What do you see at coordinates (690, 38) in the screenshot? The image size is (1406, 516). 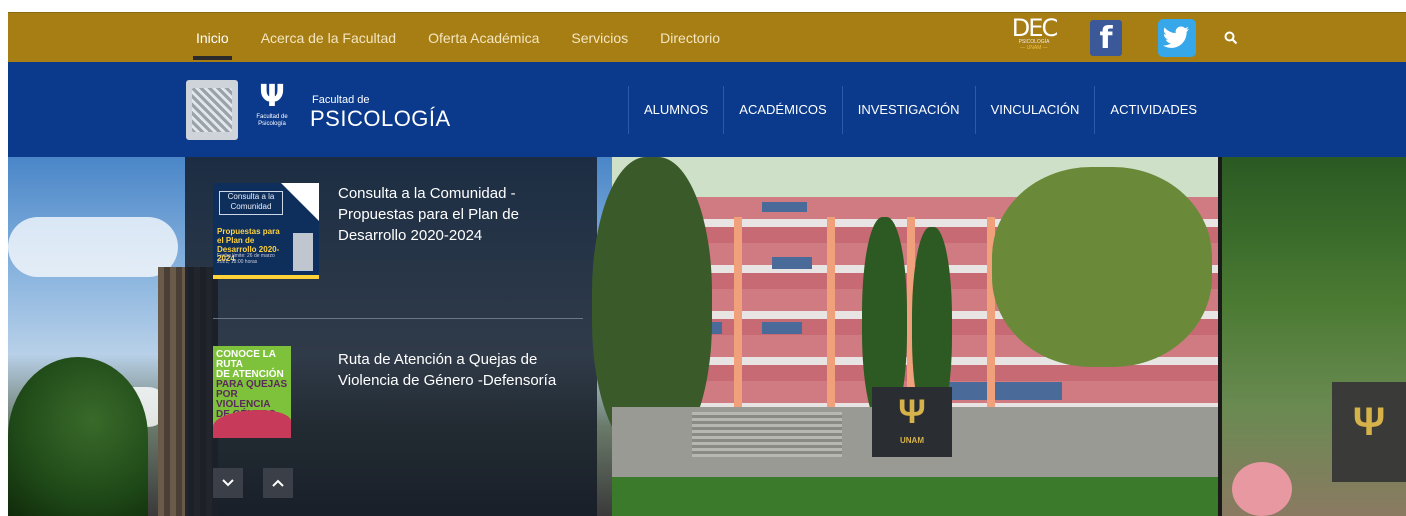 I see `top-nav-directorio: Directorio` at bounding box center [690, 38].